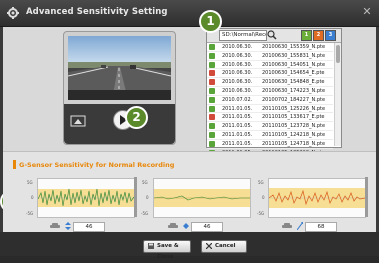  What do you see at coordinates (32, 197) in the screenshot?
I see `graph-1-tick-mid: 0` at bounding box center [32, 197].